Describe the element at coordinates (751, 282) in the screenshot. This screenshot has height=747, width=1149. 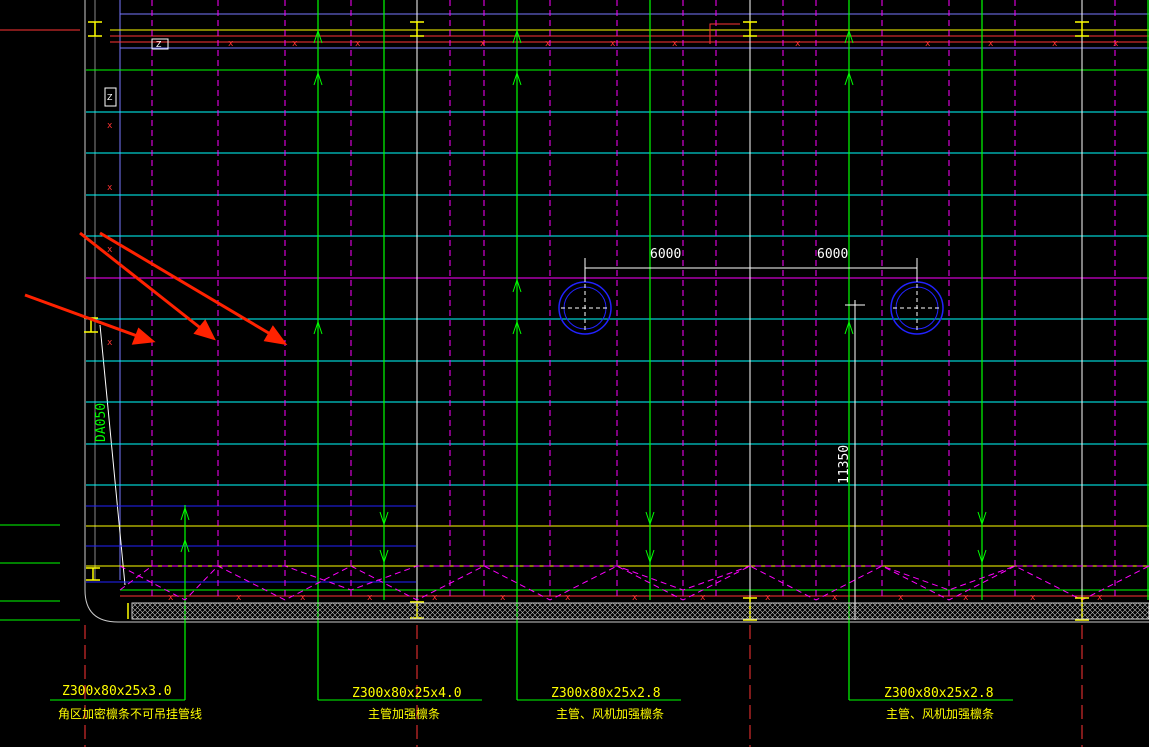
I see `dimension-lines` at that location.